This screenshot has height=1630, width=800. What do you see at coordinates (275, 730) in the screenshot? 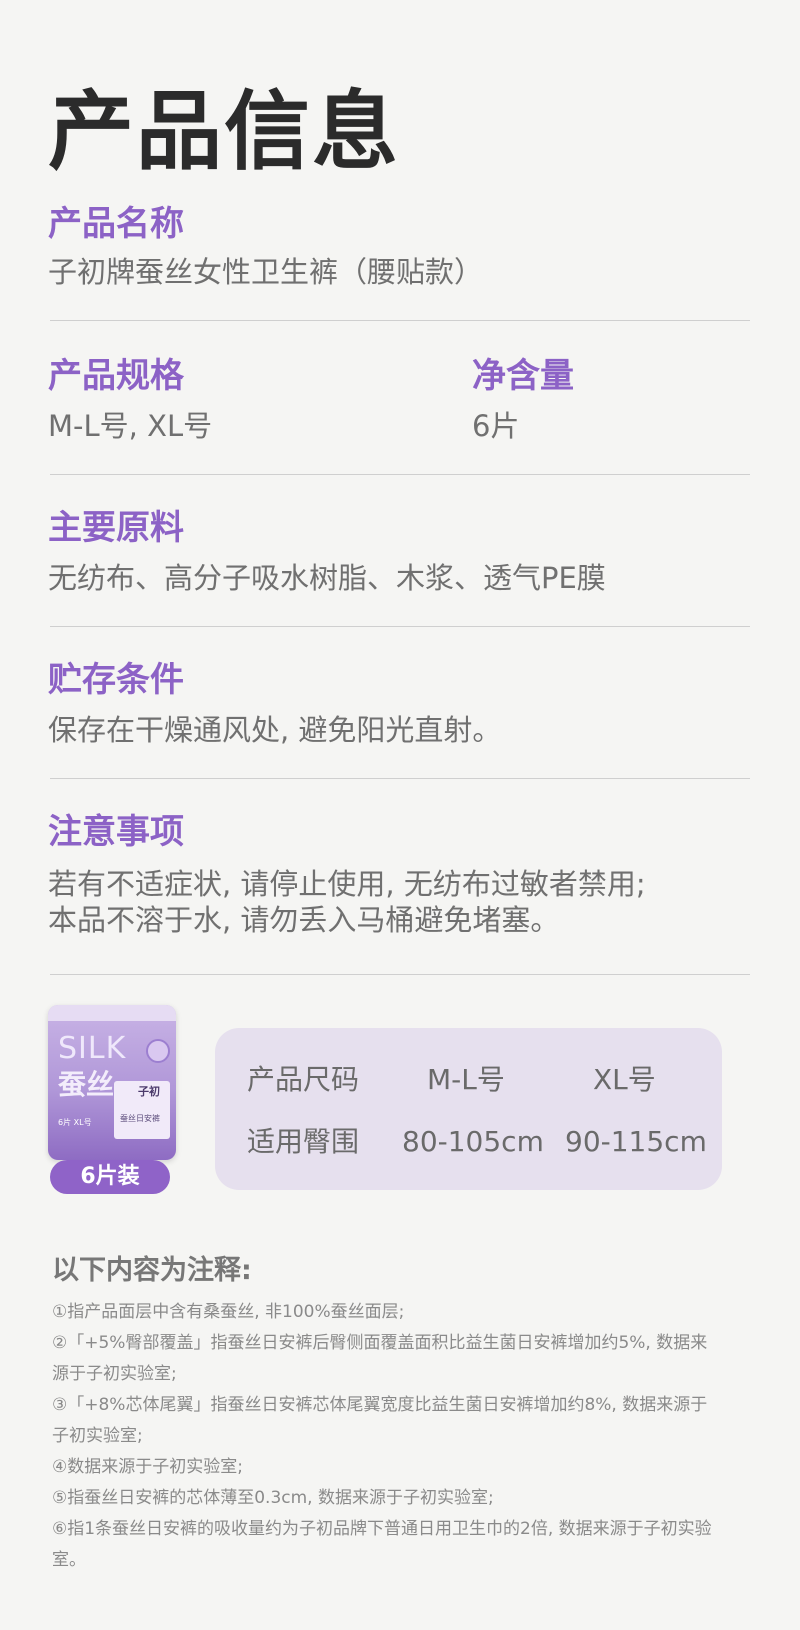
I see `storage-value: 保存在干燥通风处, 避免阳光直射。` at bounding box center [275, 730].